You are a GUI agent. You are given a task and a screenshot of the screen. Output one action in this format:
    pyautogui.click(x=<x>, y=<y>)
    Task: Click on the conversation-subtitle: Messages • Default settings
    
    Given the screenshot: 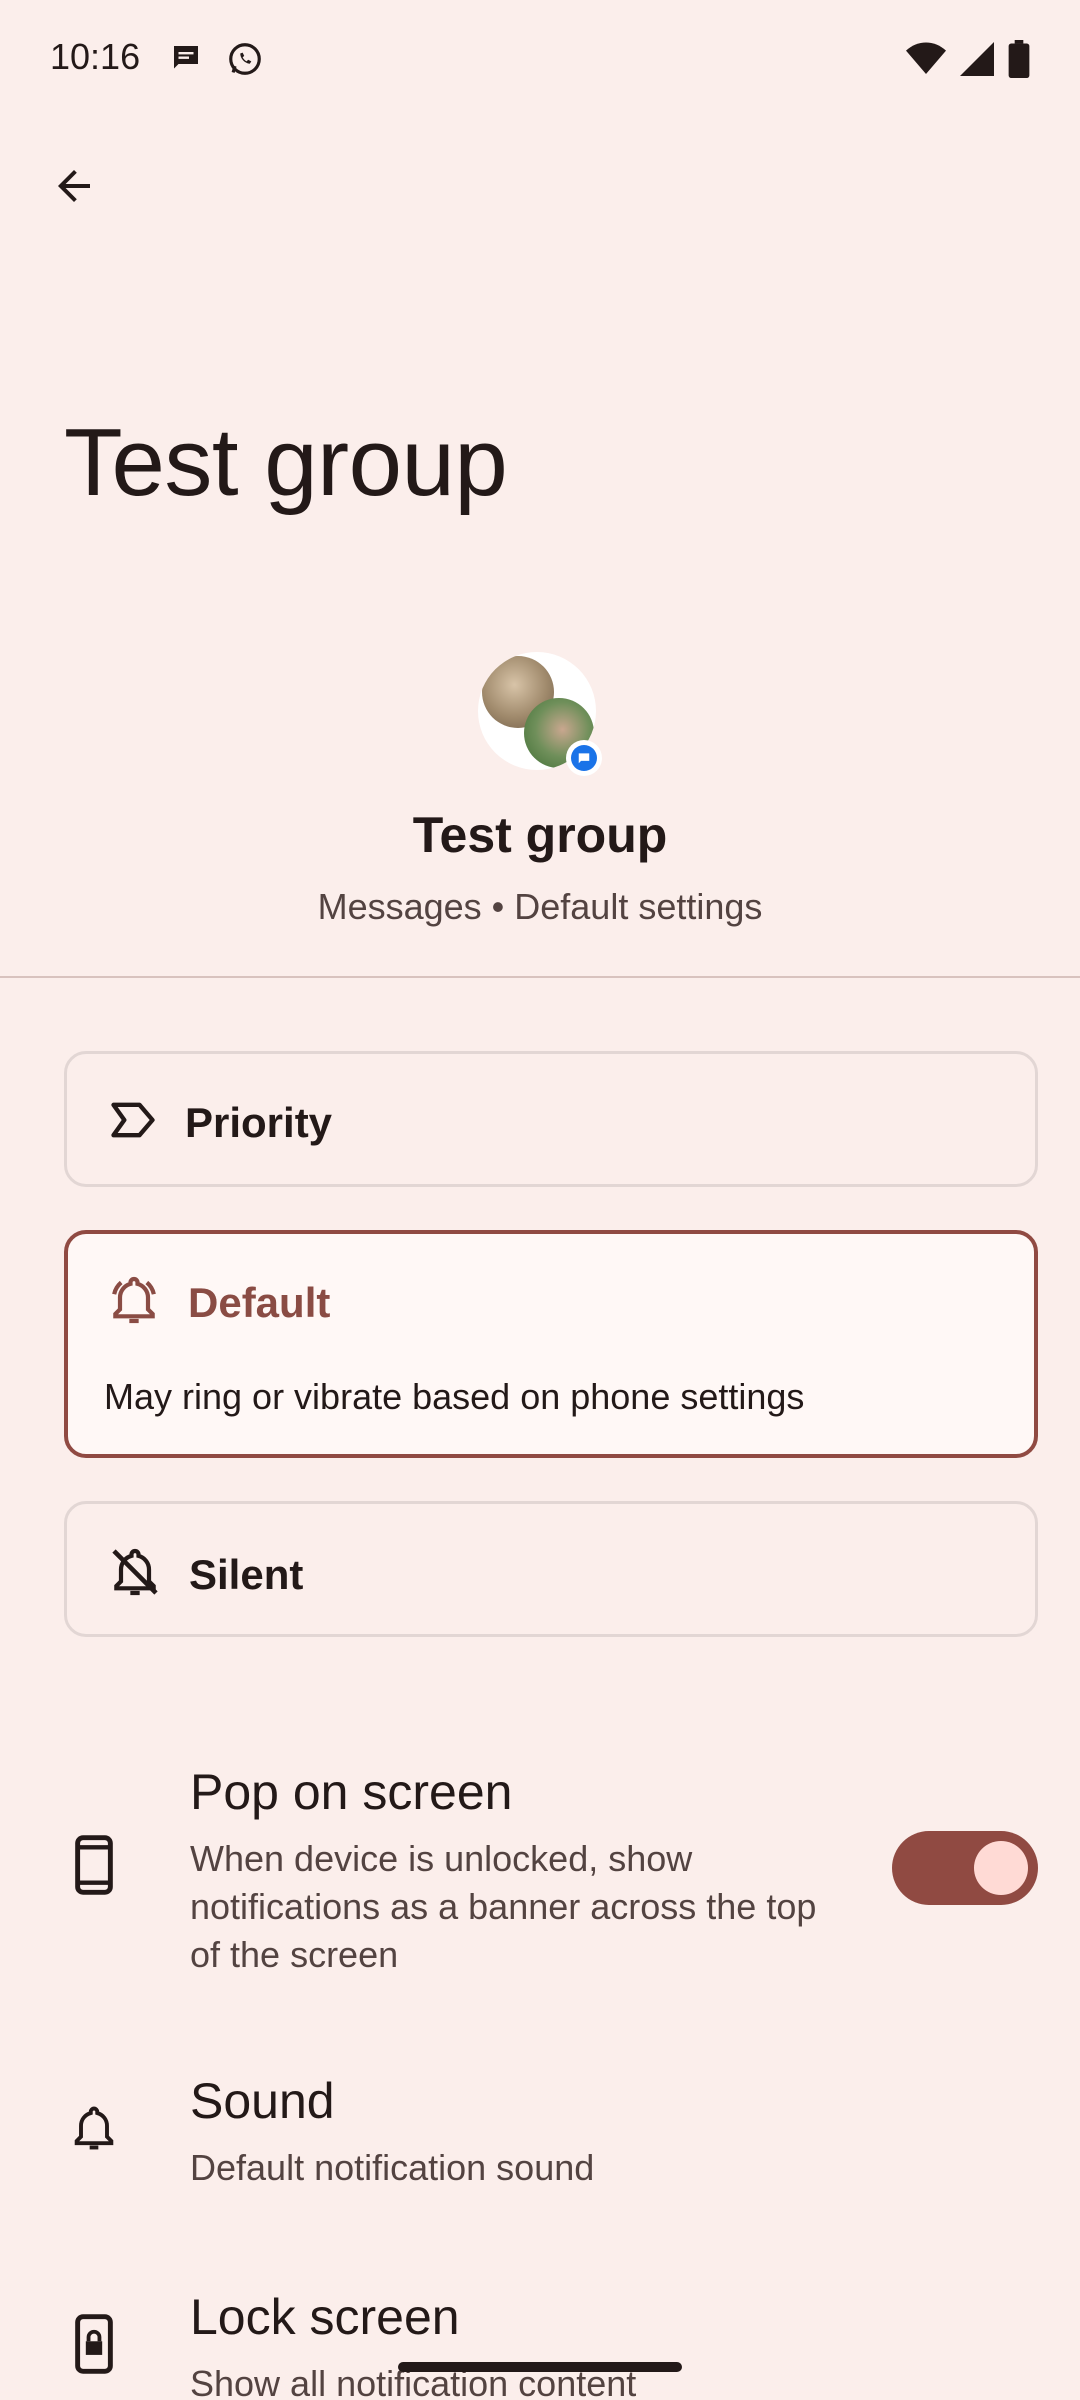 What is the action you would take?
    pyautogui.click(x=540, y=906)
    